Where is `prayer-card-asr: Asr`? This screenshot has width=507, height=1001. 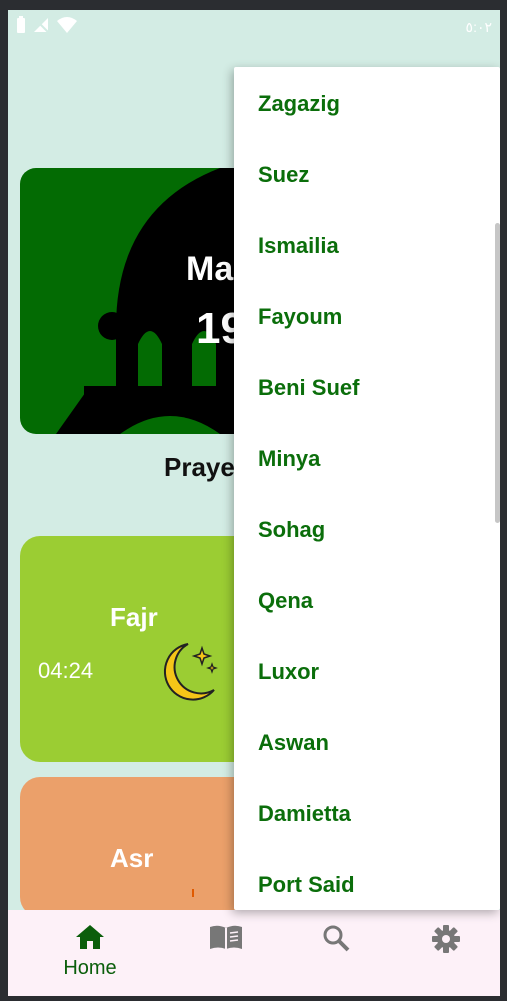 prayer-card-asr: Asr is located at coordinates (140, 847).